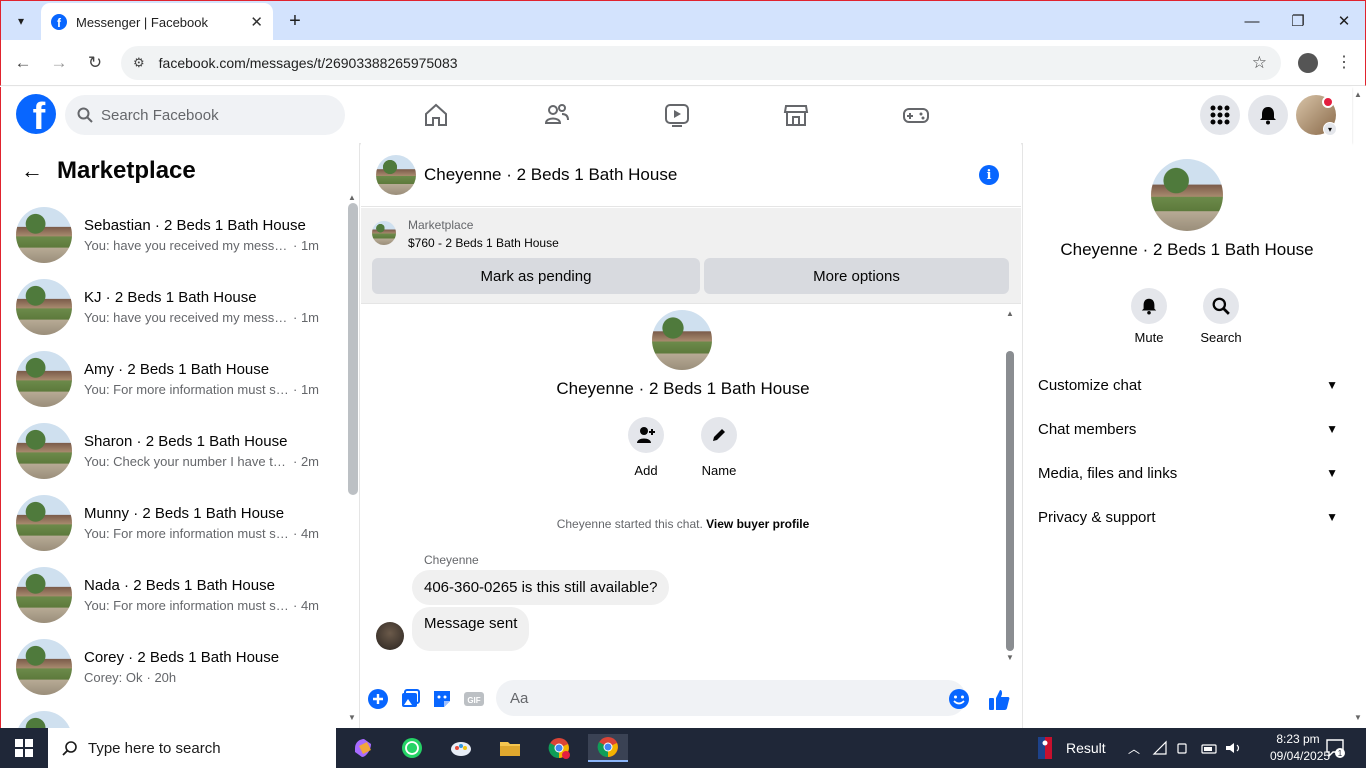  What do you see at coordinates (471, 629) in the screenshot?
I see `message-bubble: Message sent` at bounding box center [471, 629].